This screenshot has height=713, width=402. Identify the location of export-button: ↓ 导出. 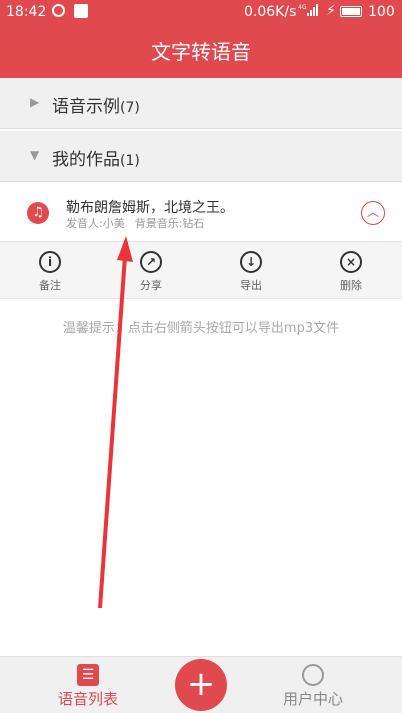
(251, 272).